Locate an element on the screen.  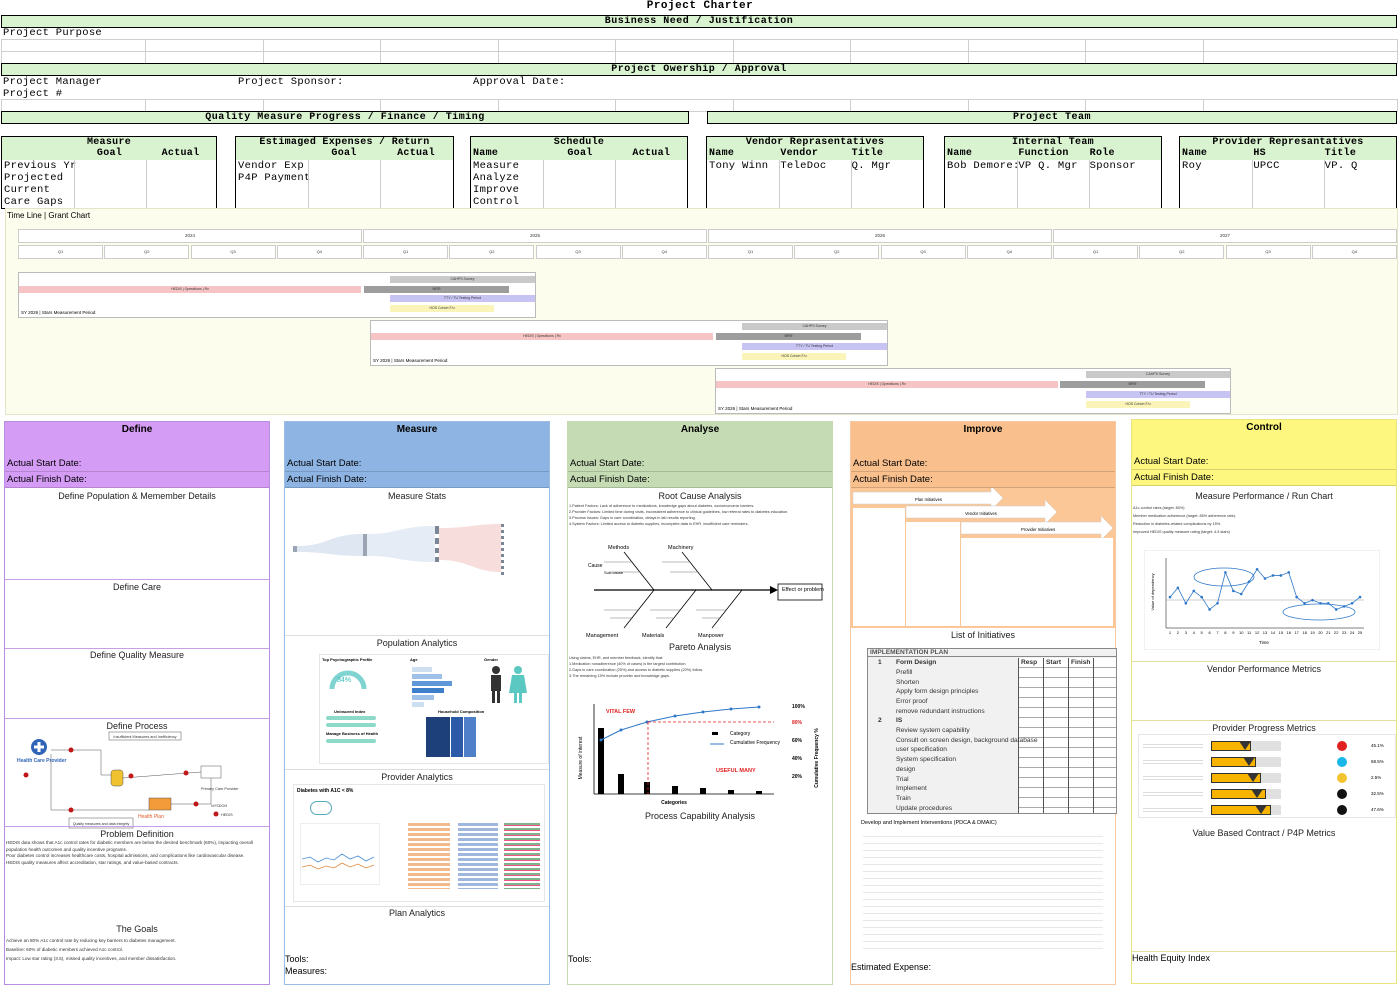
pareto-tick: 40% is located at coordinates (797, 759).